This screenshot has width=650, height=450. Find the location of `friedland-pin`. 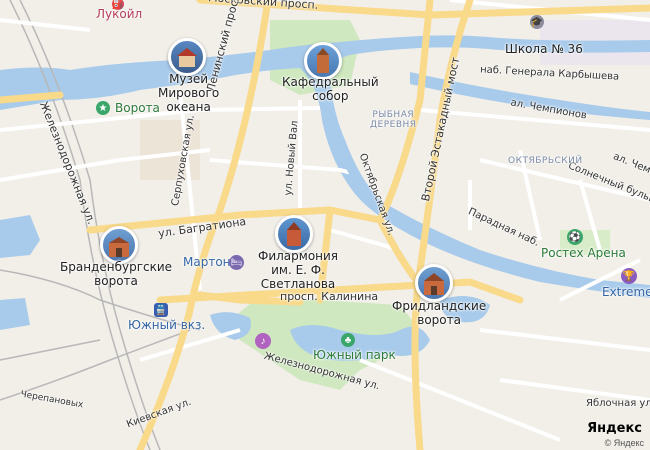

friedland-pin is located at coordinates (434, 283).